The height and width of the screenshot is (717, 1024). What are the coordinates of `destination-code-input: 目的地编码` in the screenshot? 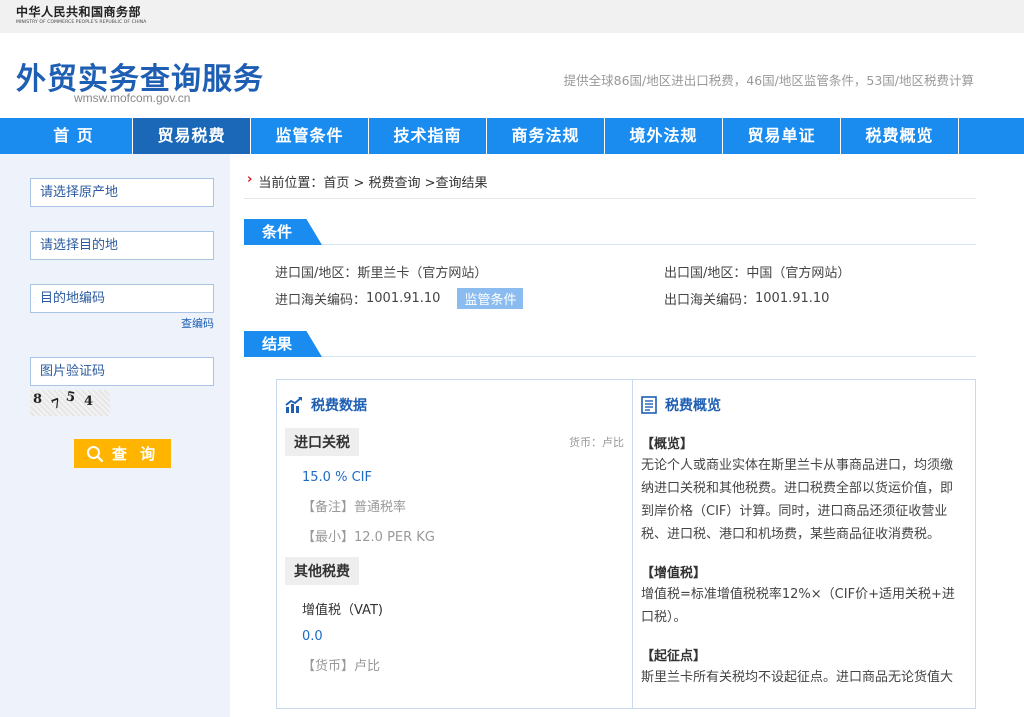 It's located at (122, 298).